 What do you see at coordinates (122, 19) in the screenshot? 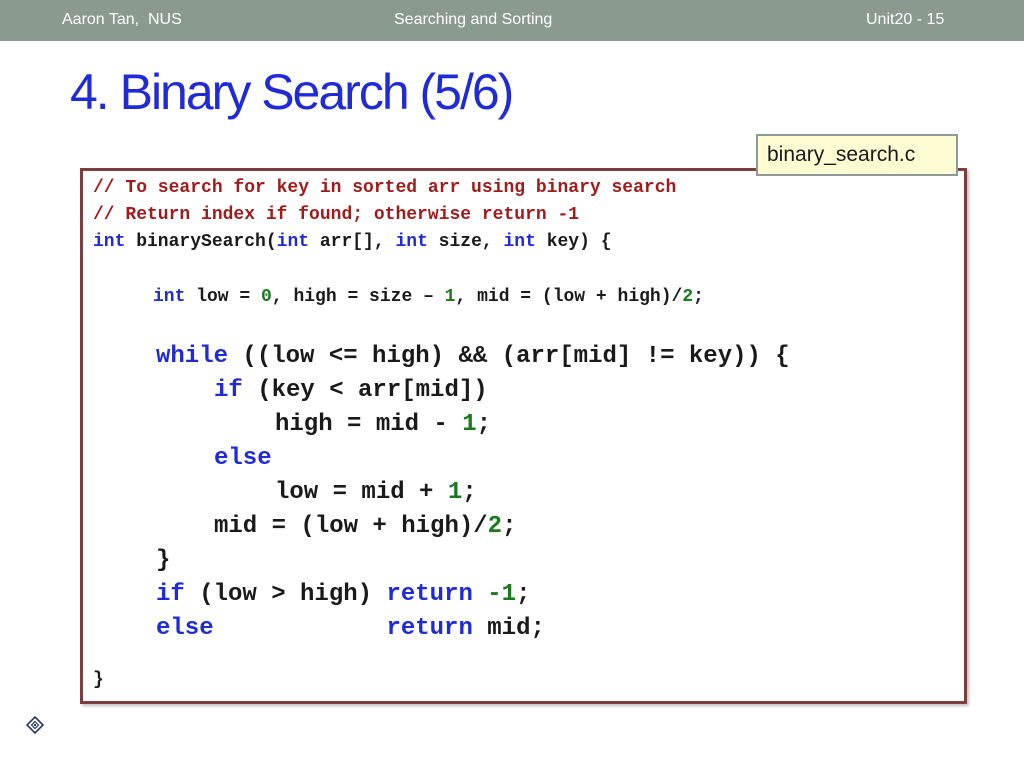
I see `header-author: Aaron Tan, NUS` at bounding box center [122, 19].